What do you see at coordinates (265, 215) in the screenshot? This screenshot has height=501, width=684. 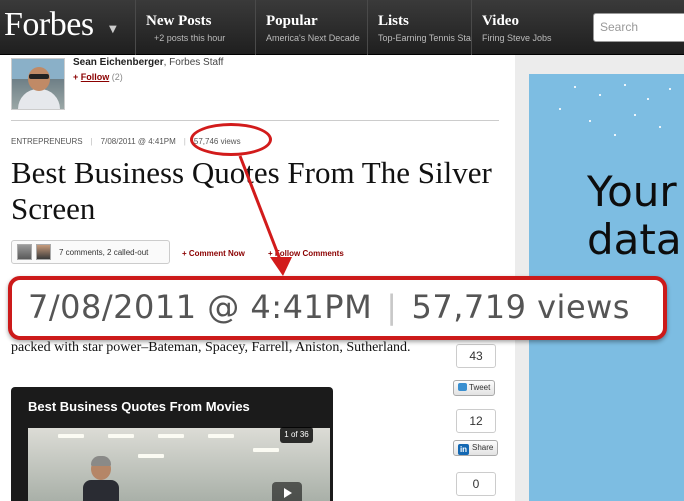 I see `annotation-arrow` at bounding box center [265, 215].